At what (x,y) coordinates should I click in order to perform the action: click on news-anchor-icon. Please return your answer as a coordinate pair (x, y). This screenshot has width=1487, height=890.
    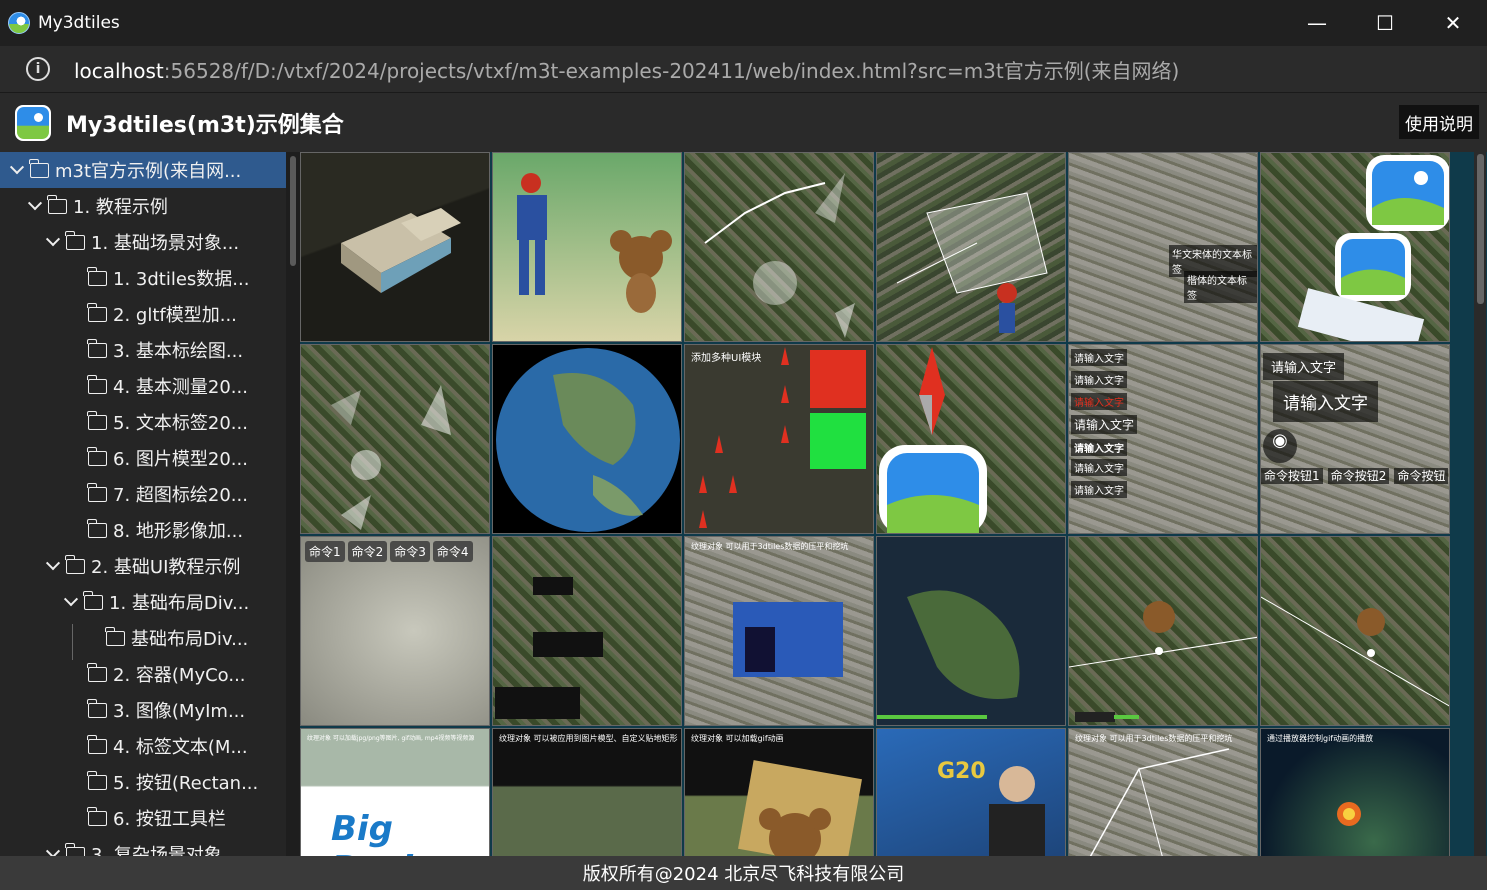
    Looking at the image, I should click on (1017, 811).